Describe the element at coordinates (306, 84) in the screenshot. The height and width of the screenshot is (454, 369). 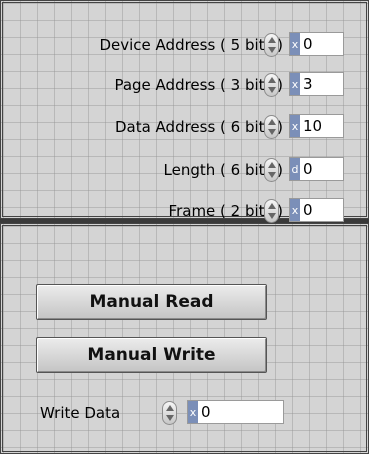
I see `page-address-value: 3` at that location.